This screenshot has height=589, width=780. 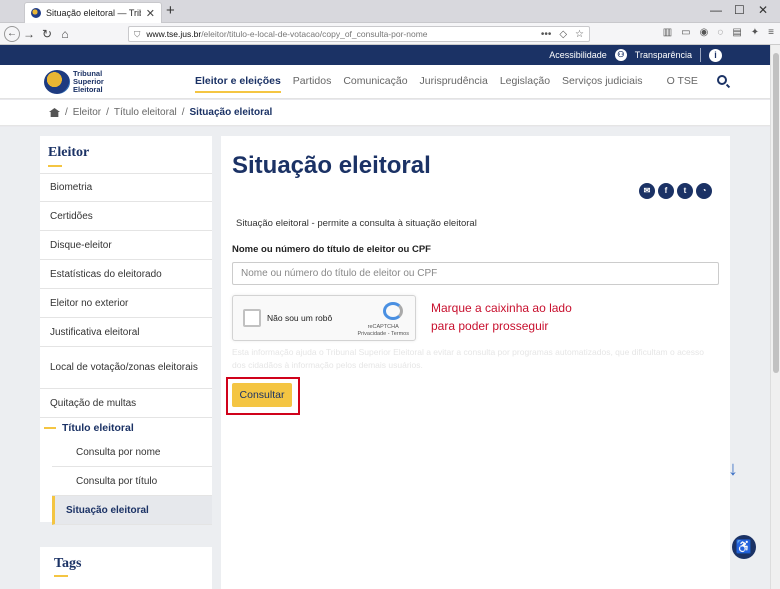 I want to click on menu-partidos: Partidos, so click(x=312, y=81).